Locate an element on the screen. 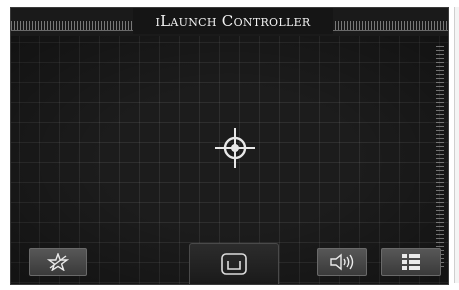 This screenshot has width=459, height=290. speaker-icon is located at coordinates (342, 262).